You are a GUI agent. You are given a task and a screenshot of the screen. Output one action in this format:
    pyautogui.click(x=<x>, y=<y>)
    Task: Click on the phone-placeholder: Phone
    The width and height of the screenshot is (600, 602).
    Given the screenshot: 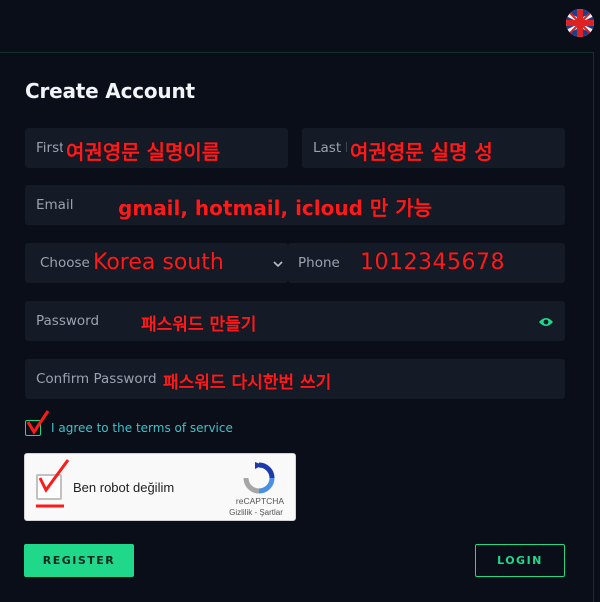 What is the action you would take?
    pyautogui.click(x=319, y=263)
    